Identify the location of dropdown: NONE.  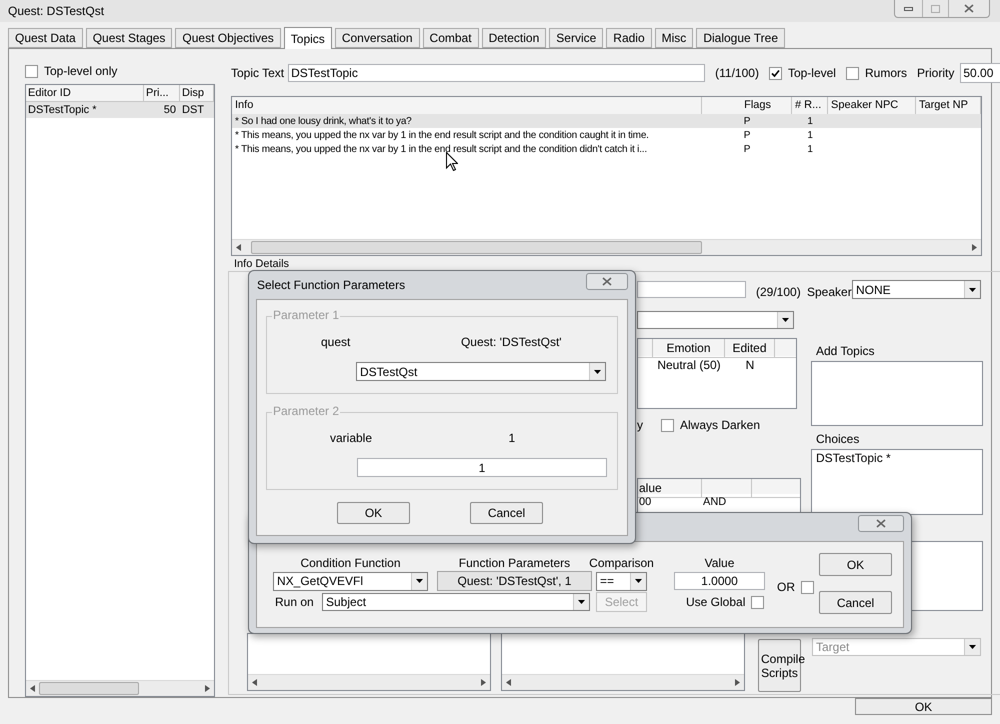
(916, 289).